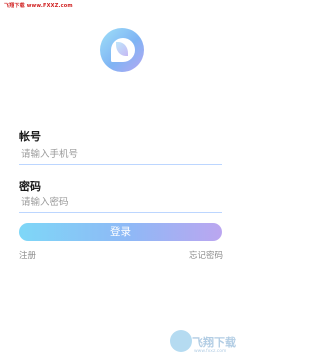  What do you see at coordinates (181, 341) in the screenshot?
I see `watermark-badge-icon` at bounding box center [181, 341].